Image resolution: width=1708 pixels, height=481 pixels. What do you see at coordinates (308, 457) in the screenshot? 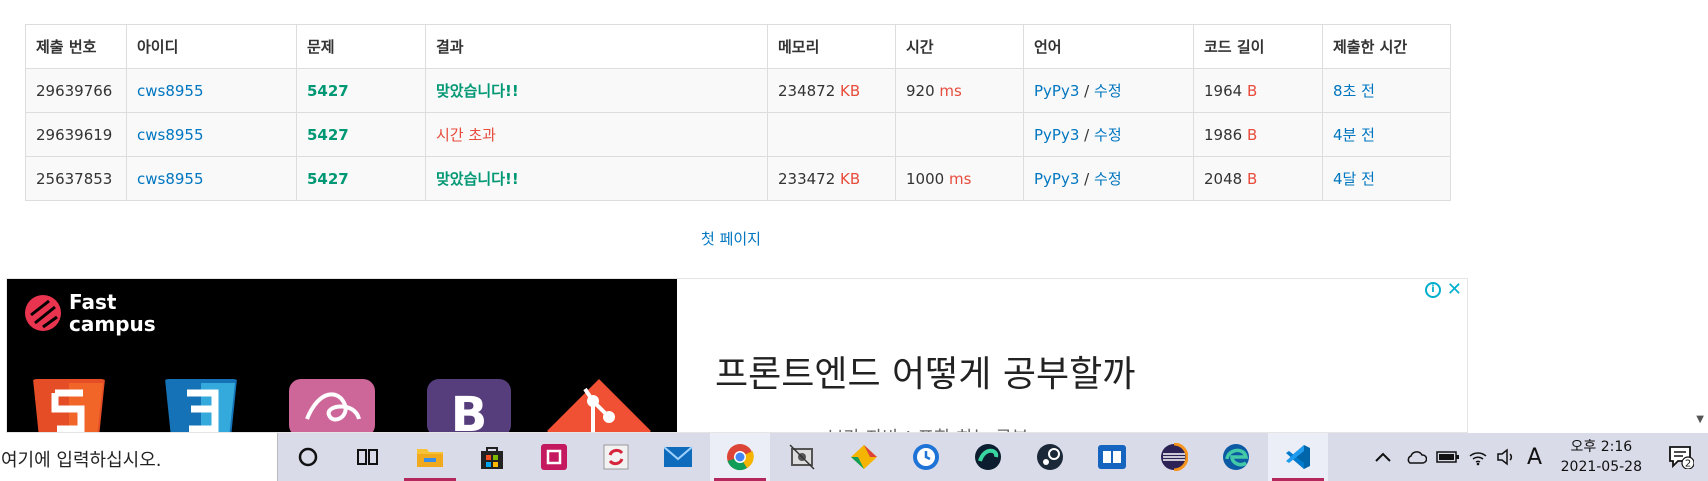
I see `cortana-icon` at bounding box center [308, 457].